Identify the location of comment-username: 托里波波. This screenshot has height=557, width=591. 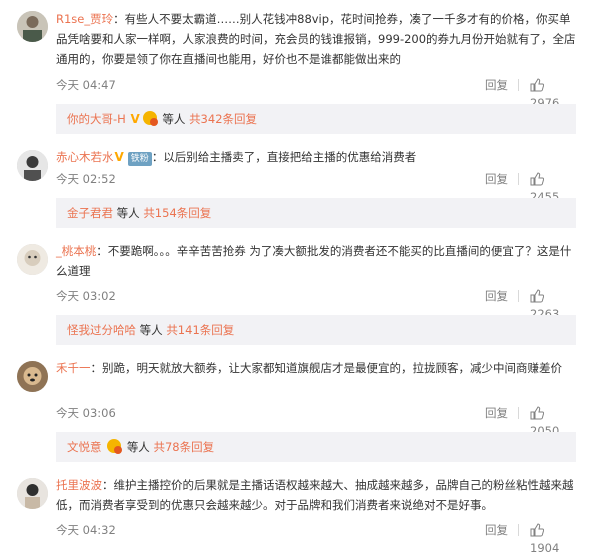
(79, 485).